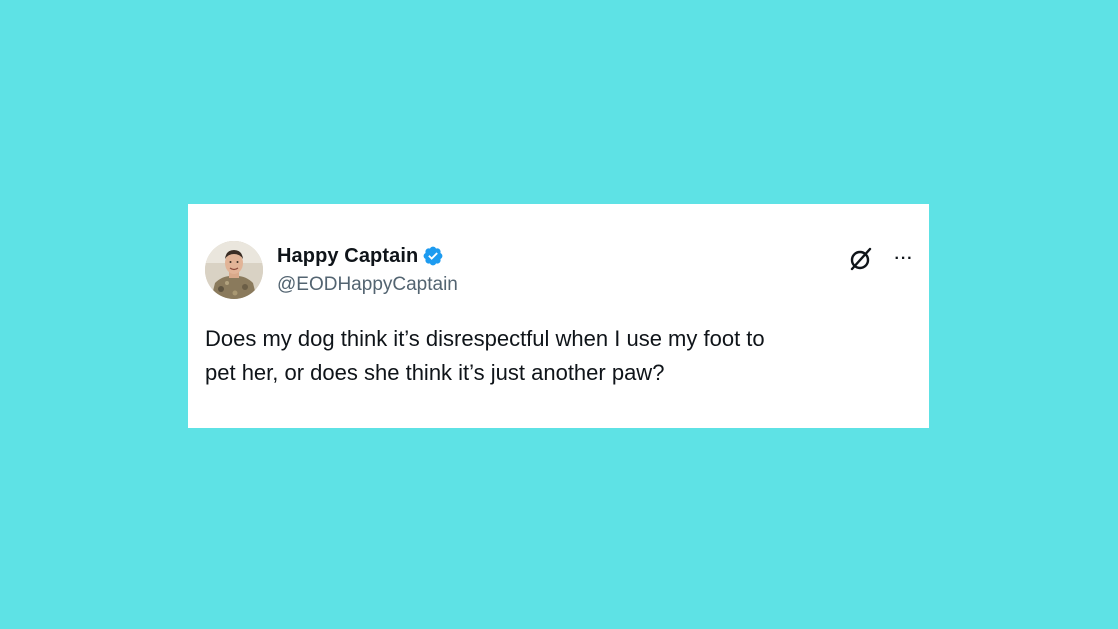 The width and height of the screenshot is (1118, 629). I want to click on grok-icon, so click(861, 259).